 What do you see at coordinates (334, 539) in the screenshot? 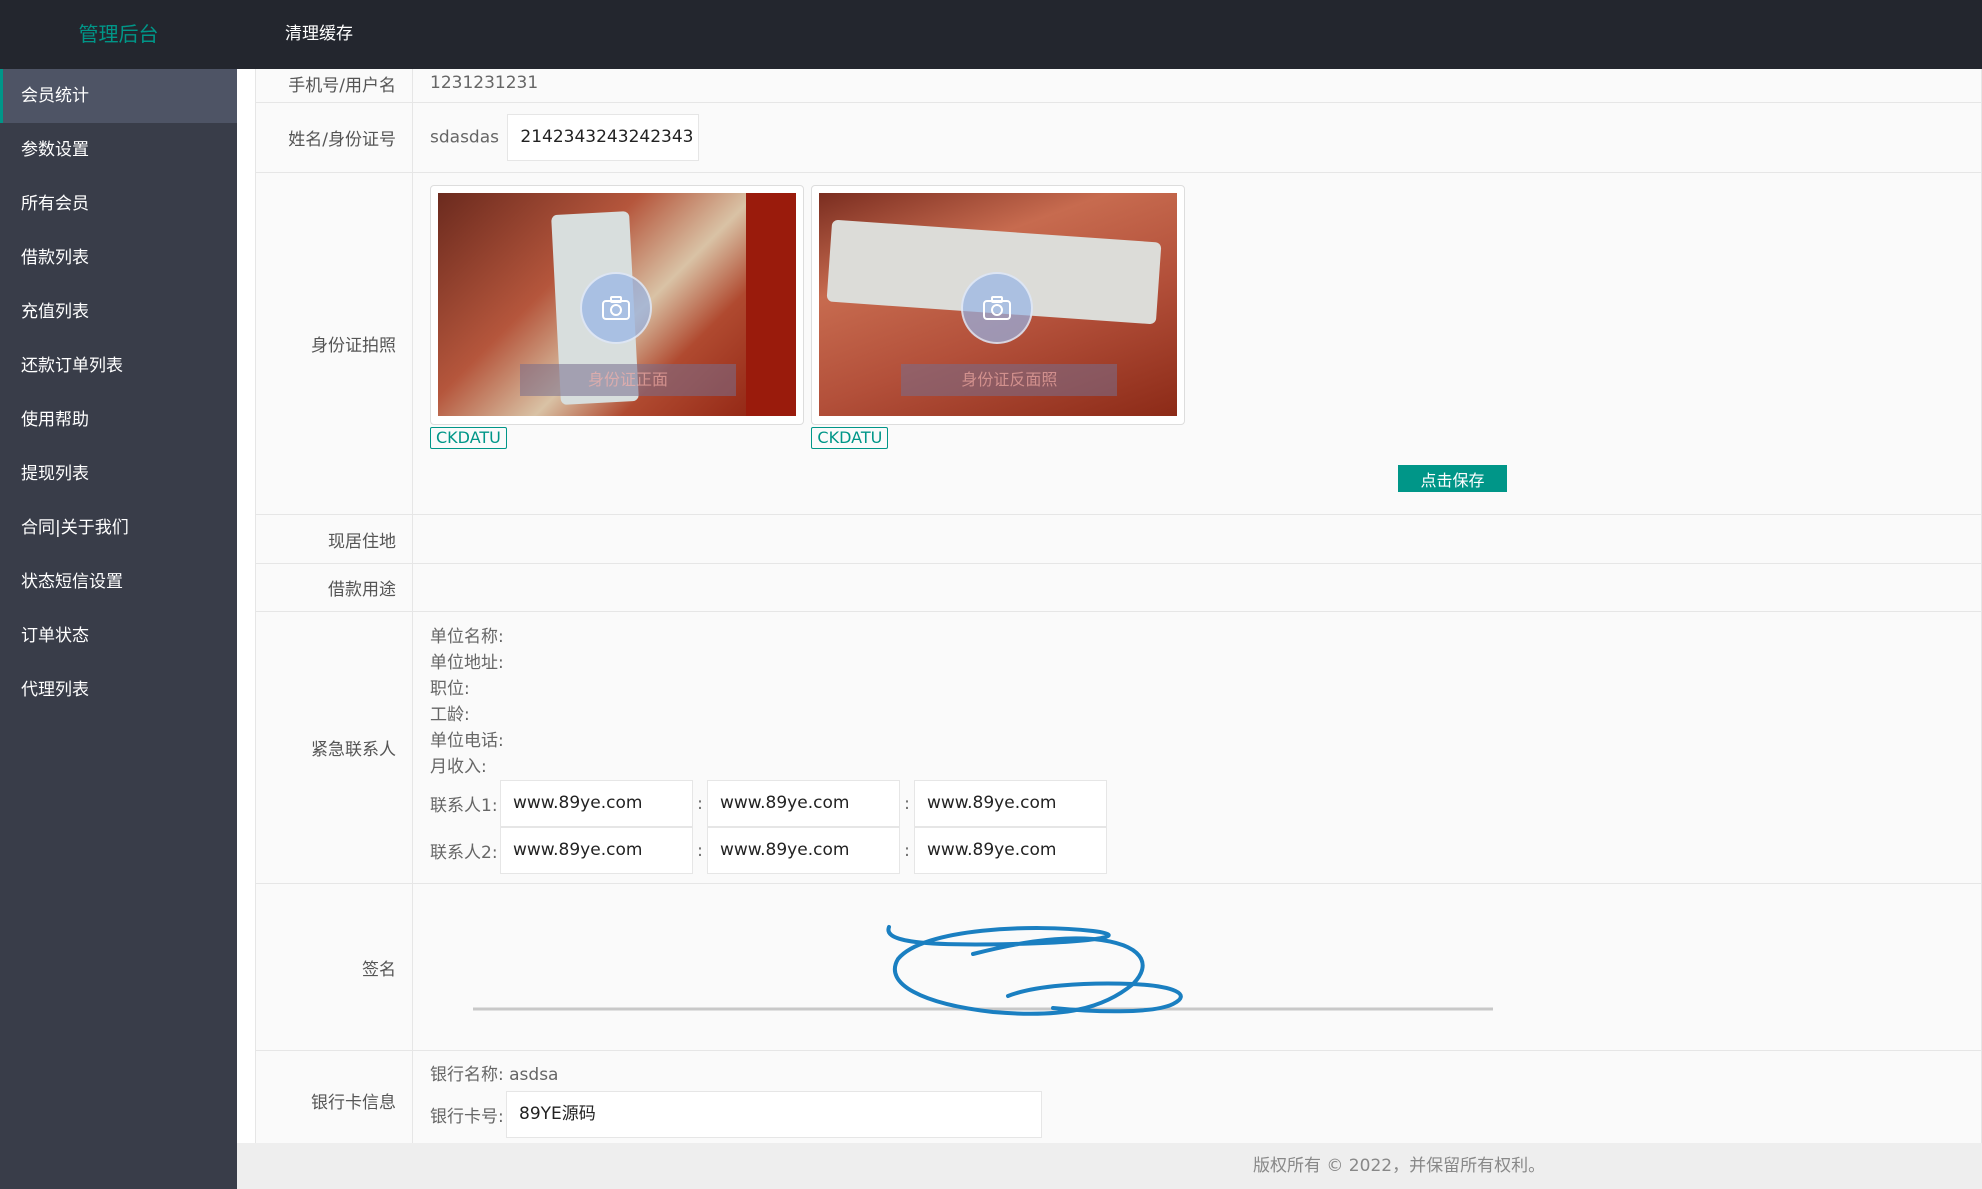
I see `address-label: 现居住地` at bounding box center [334, 539].